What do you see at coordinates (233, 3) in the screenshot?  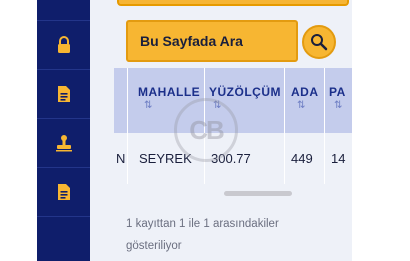 I see `top-action-button` at bounding box center [233, 3].